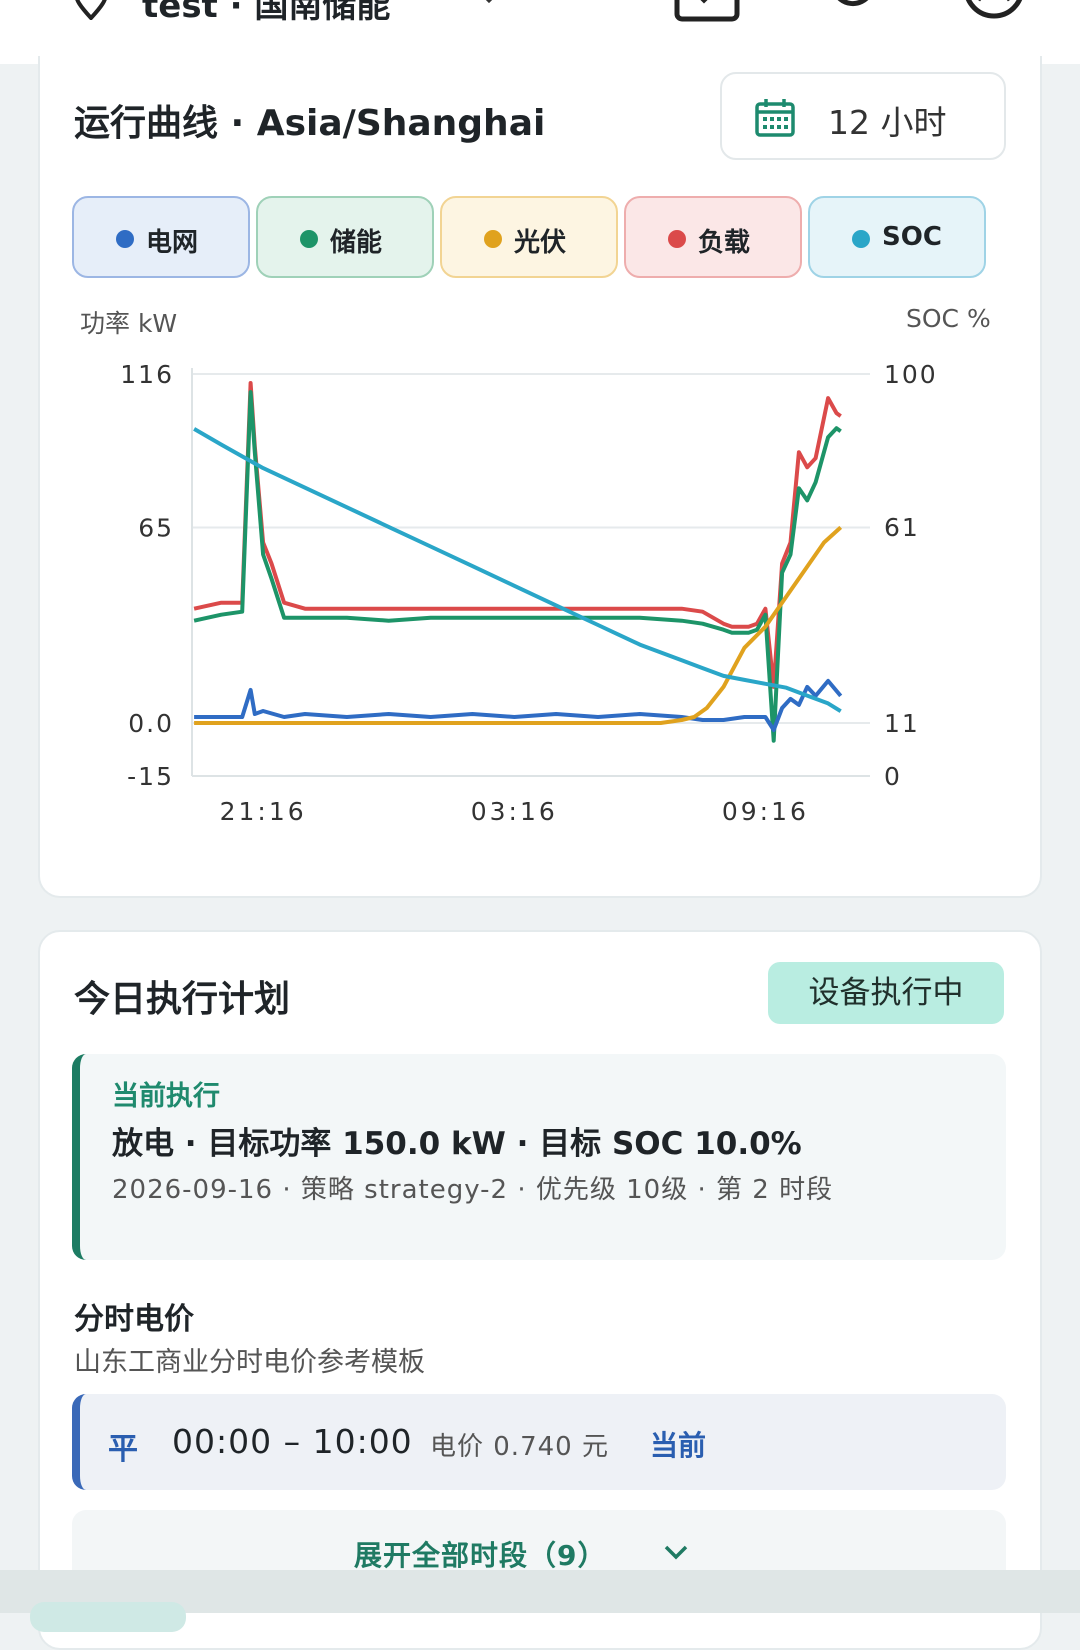 Image resolution: width=1080 pixels, height=1650 pixels. Describe the element at coordinates (91, 10) in the screenshot. I see `location-pin-icon` at that location.